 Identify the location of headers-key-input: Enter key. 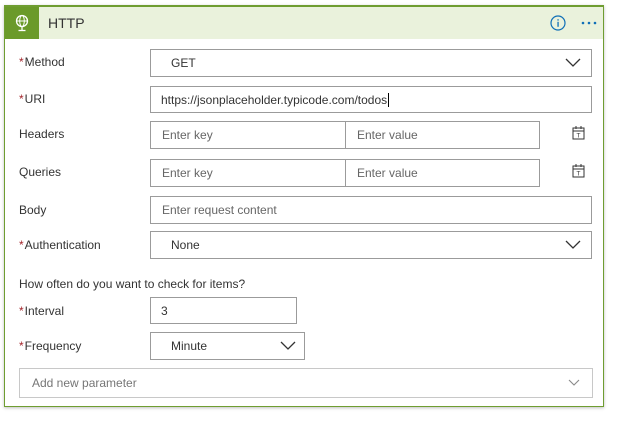
(248, 135).